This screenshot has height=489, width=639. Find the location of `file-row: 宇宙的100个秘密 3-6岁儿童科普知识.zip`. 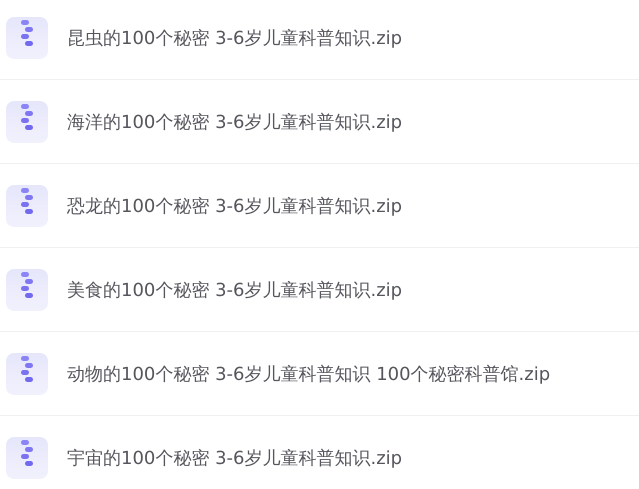

file-row: 宇宙的100个秘密 3-6岁儿童科普知识.zip is located at coordinates (319, 452).